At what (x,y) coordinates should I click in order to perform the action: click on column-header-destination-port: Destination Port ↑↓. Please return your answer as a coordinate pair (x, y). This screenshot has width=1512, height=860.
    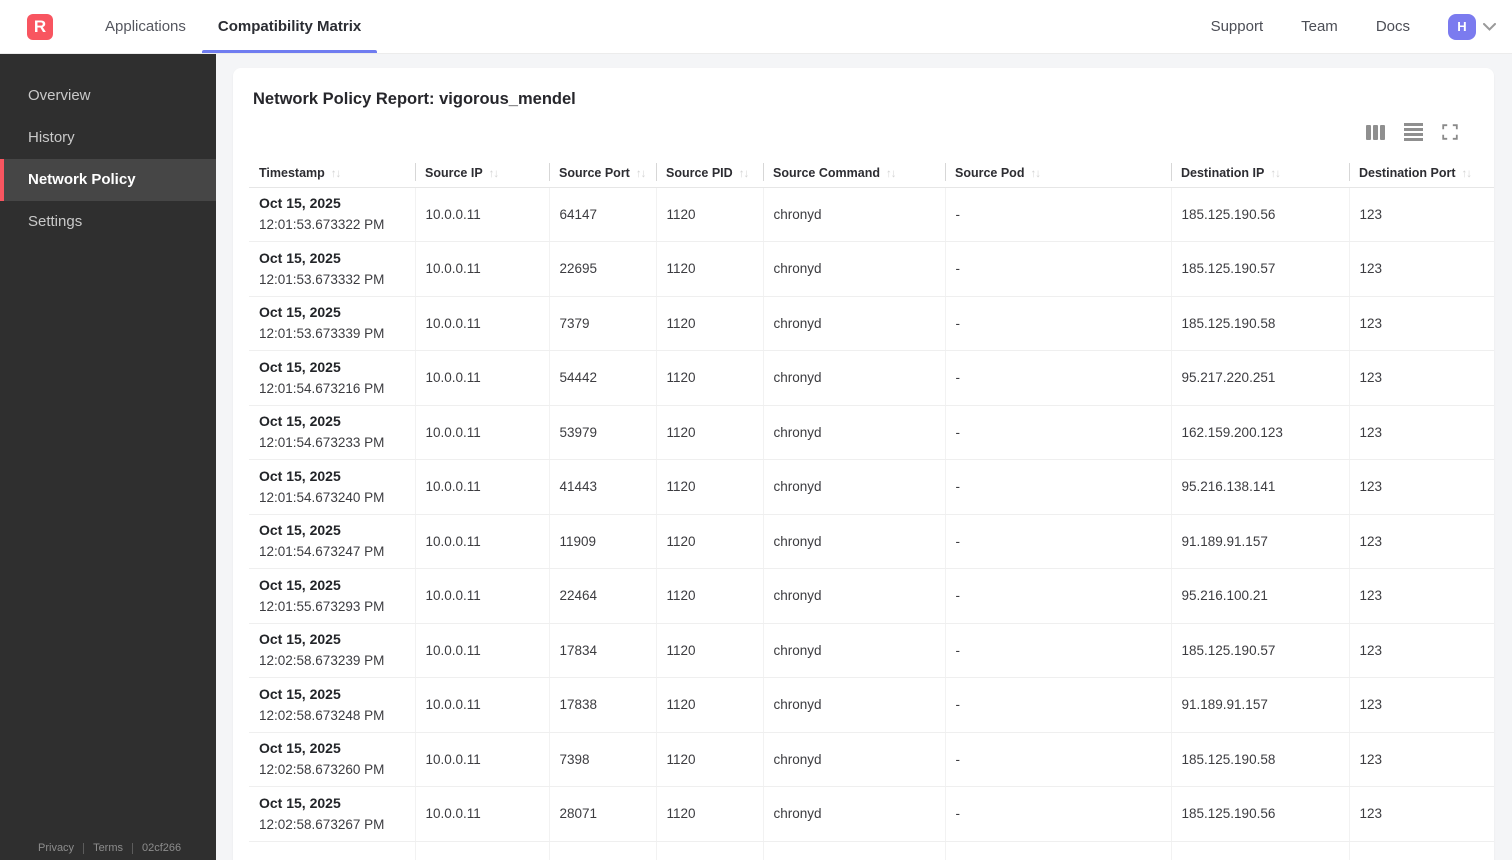
    Looking at the image, I should click on (1421, 174).